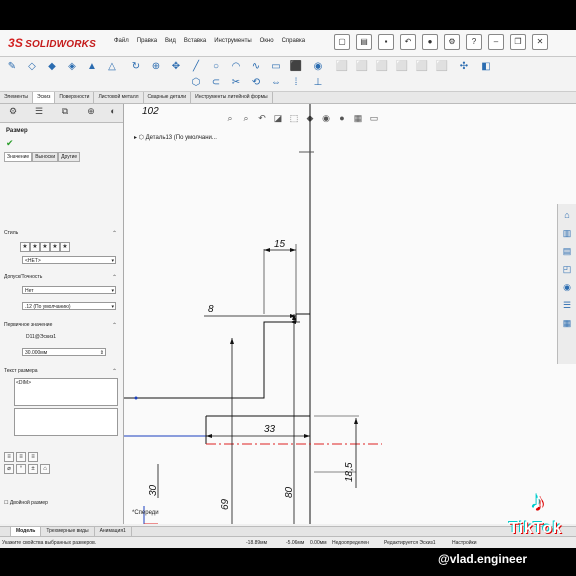 Image resolution: width=576 pixels, height=576 pixels. What do you see at coordinates (35, 247) in the screenshot?
I see `style-add-icon: ★` at bounding box center [35, 247].